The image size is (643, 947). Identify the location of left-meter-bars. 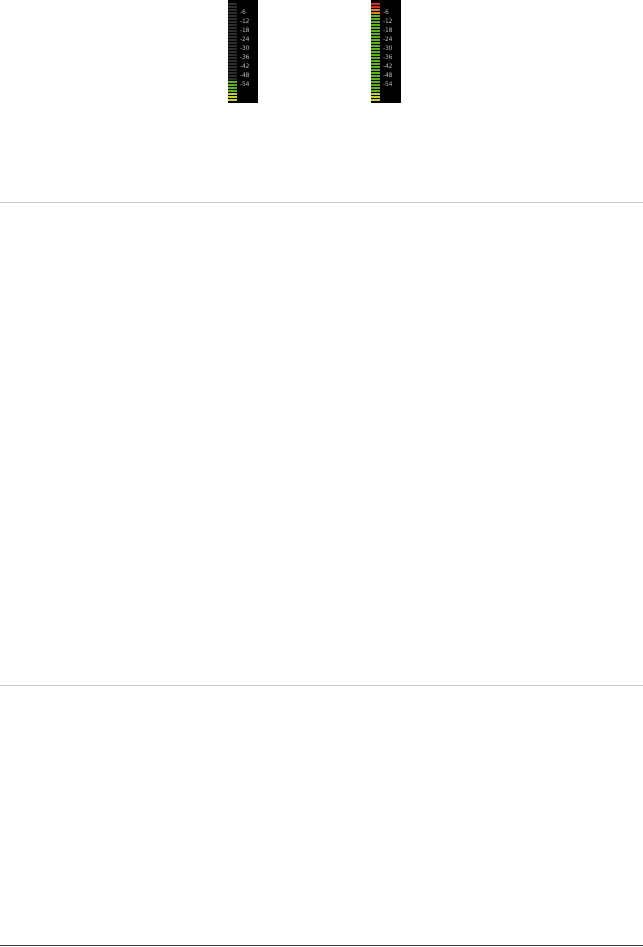
(232, 51).